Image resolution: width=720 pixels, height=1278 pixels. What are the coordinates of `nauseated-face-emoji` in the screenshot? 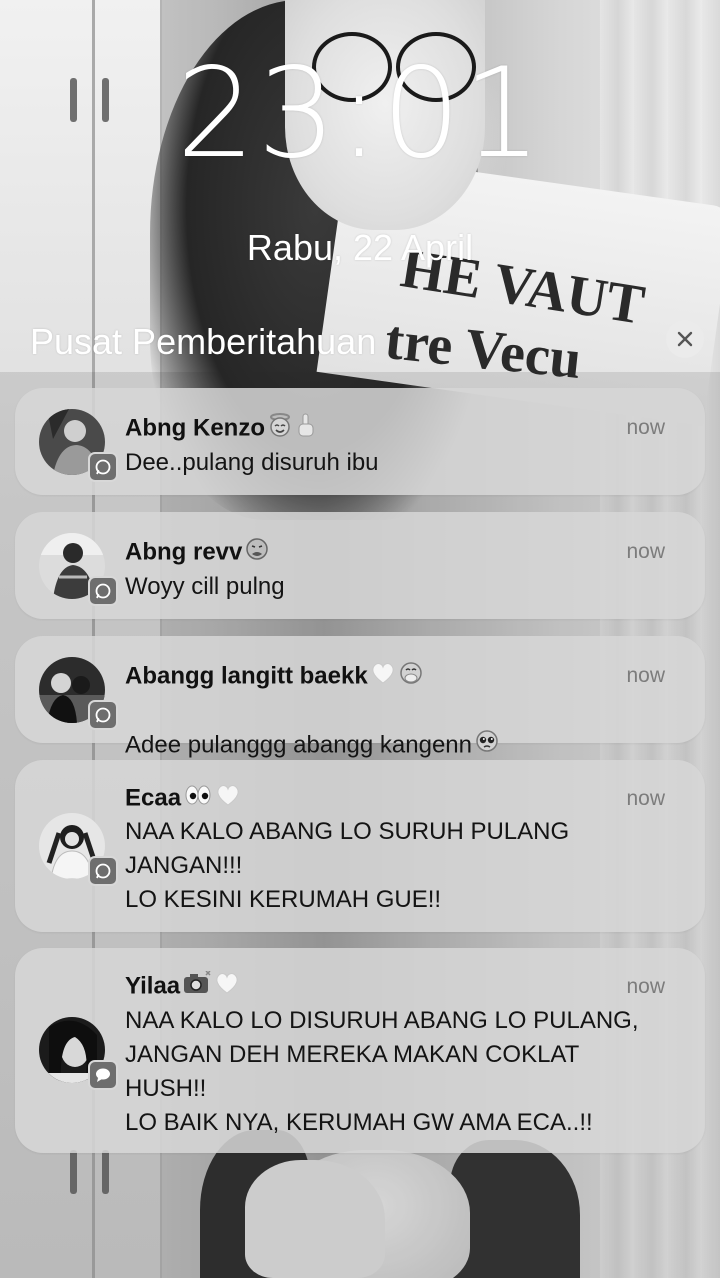 It's located at (257, 553).